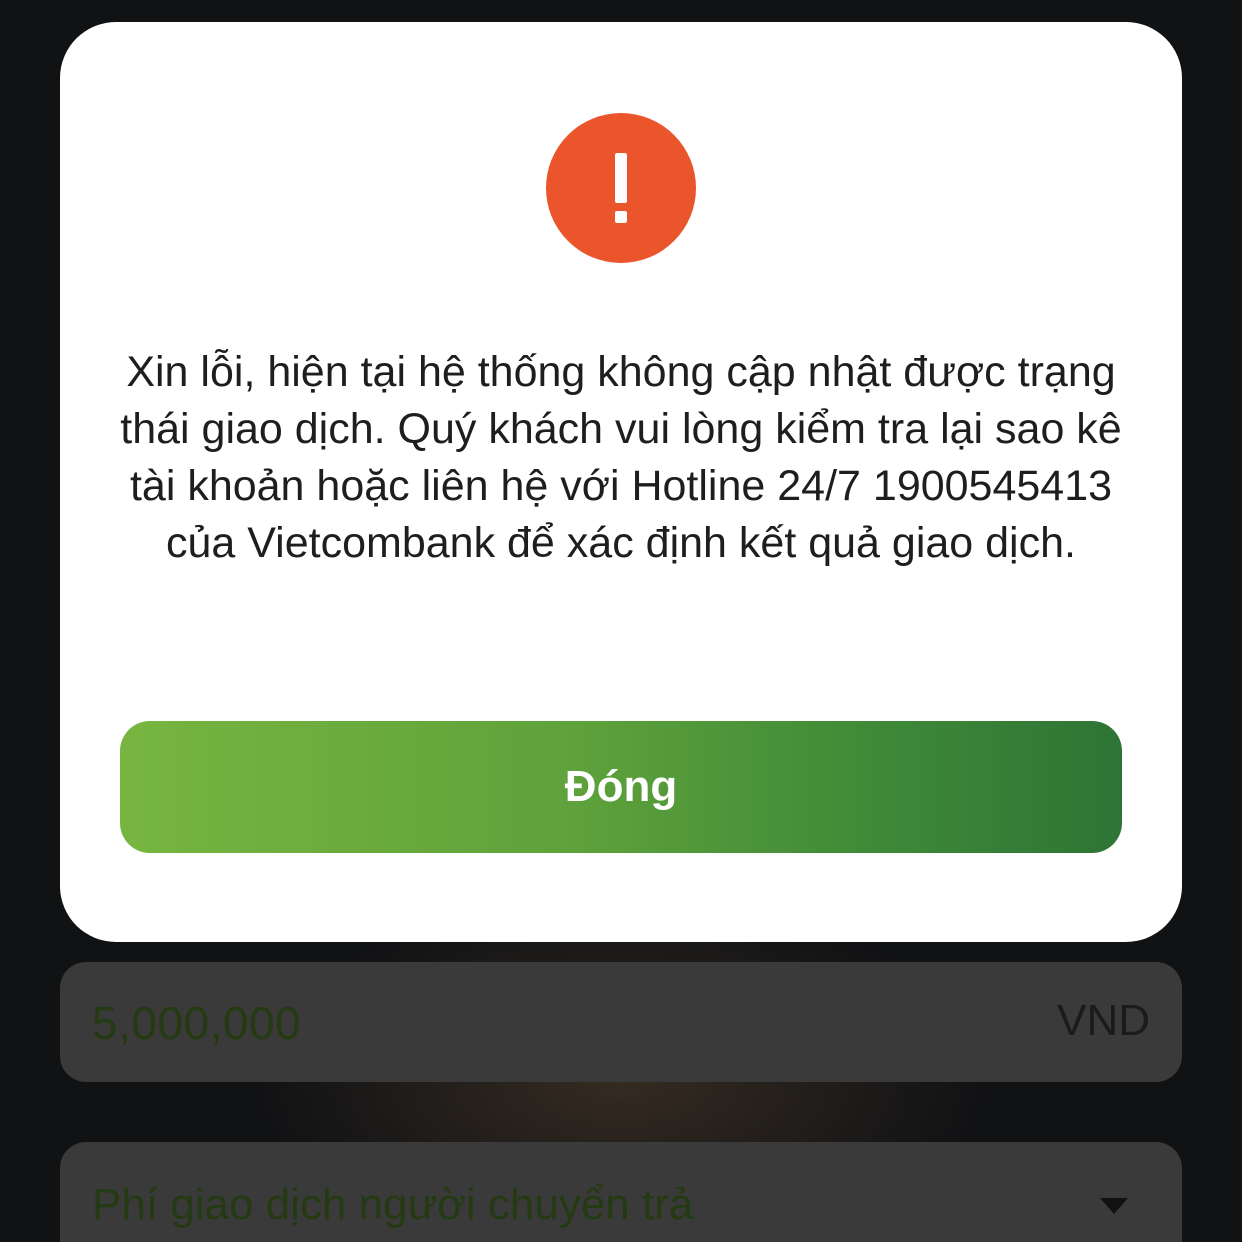 This screenshot has width=1242, height=1242. What do you see at coordinates (621, 178) in the screenshot?
I see `exclamation-bar` at bounding box center [621, 178].